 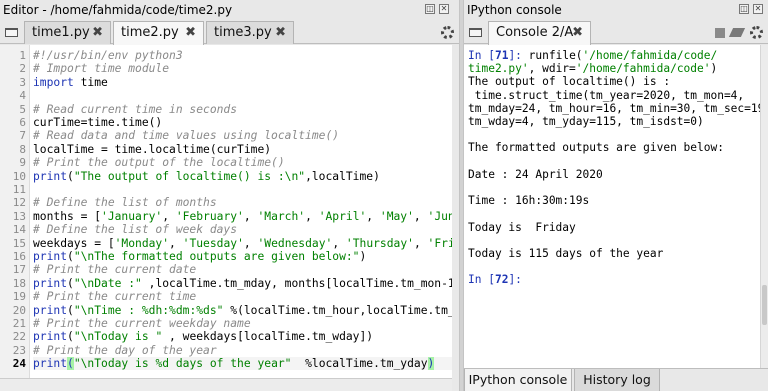 I want to click on console-token: The formatted outputs are given below:, so click(x=596, y=148).